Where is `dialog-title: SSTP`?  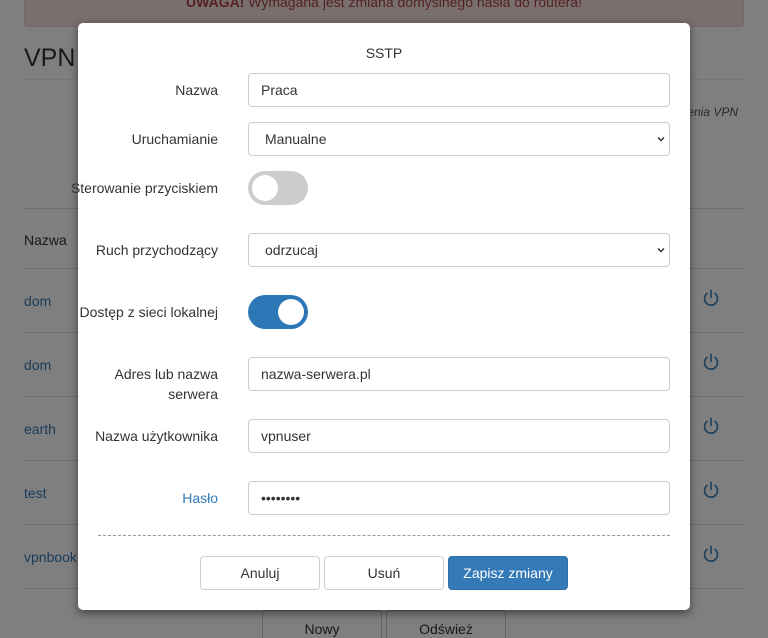
dialog-title: SSTP is located at coordinates (384, 53).